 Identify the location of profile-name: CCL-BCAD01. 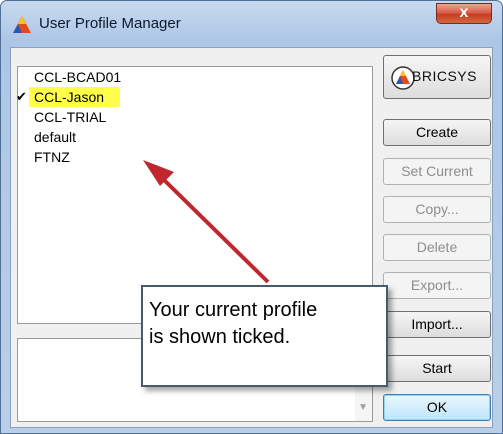
(78, 77).